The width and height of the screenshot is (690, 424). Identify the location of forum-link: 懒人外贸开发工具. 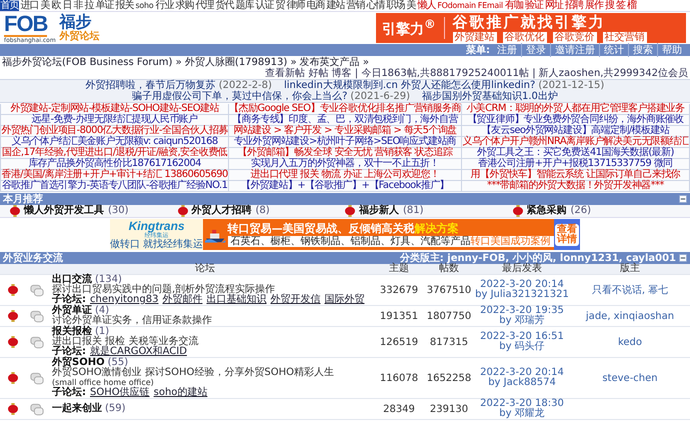
(64, 211).